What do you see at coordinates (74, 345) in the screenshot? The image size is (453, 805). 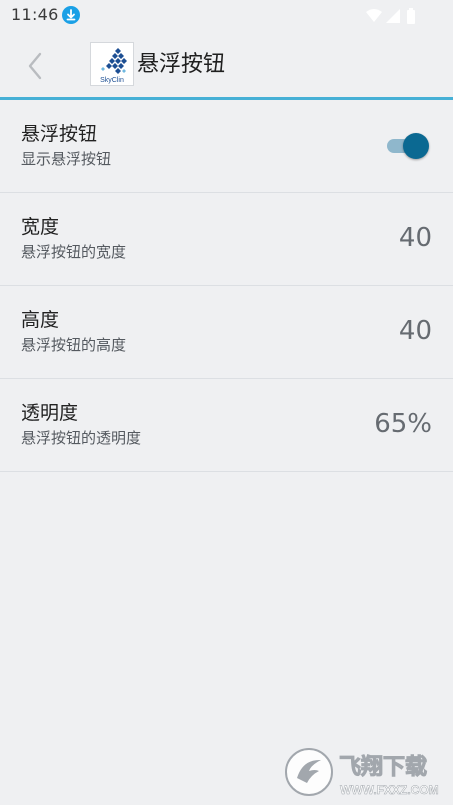 I see `setting-summary: 悬浮按钮的高度` at bounding box center [74, 345].